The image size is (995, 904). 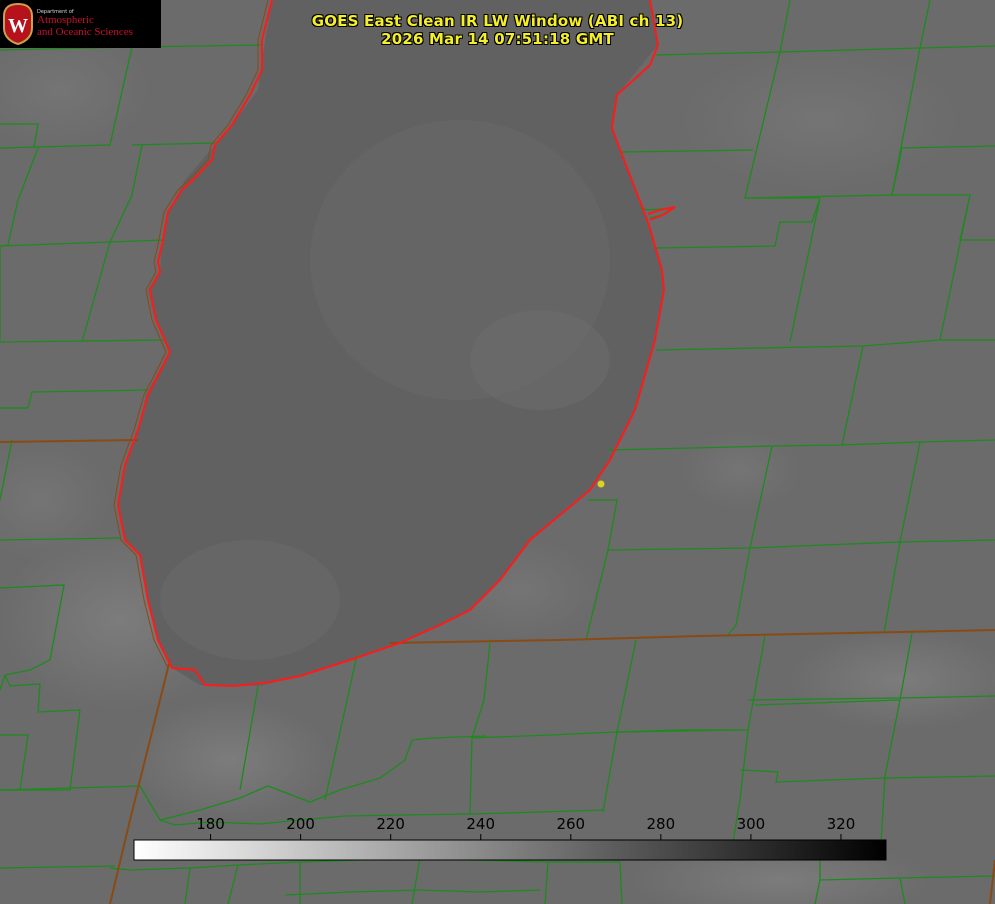 I want to click on image-timestamp: 2026 Mar 14 07:51:18 GMT, so click(x=497, y=39).